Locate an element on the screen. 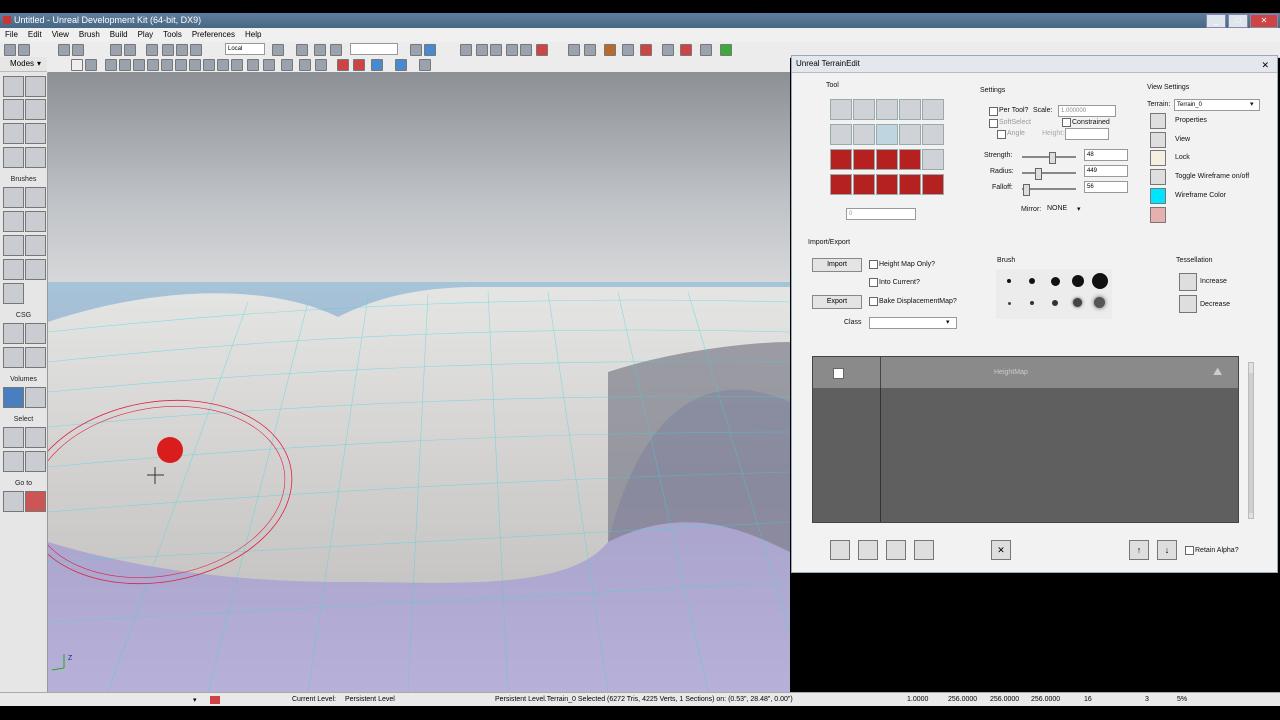  scale-icon is located at coordinates (196, 50).